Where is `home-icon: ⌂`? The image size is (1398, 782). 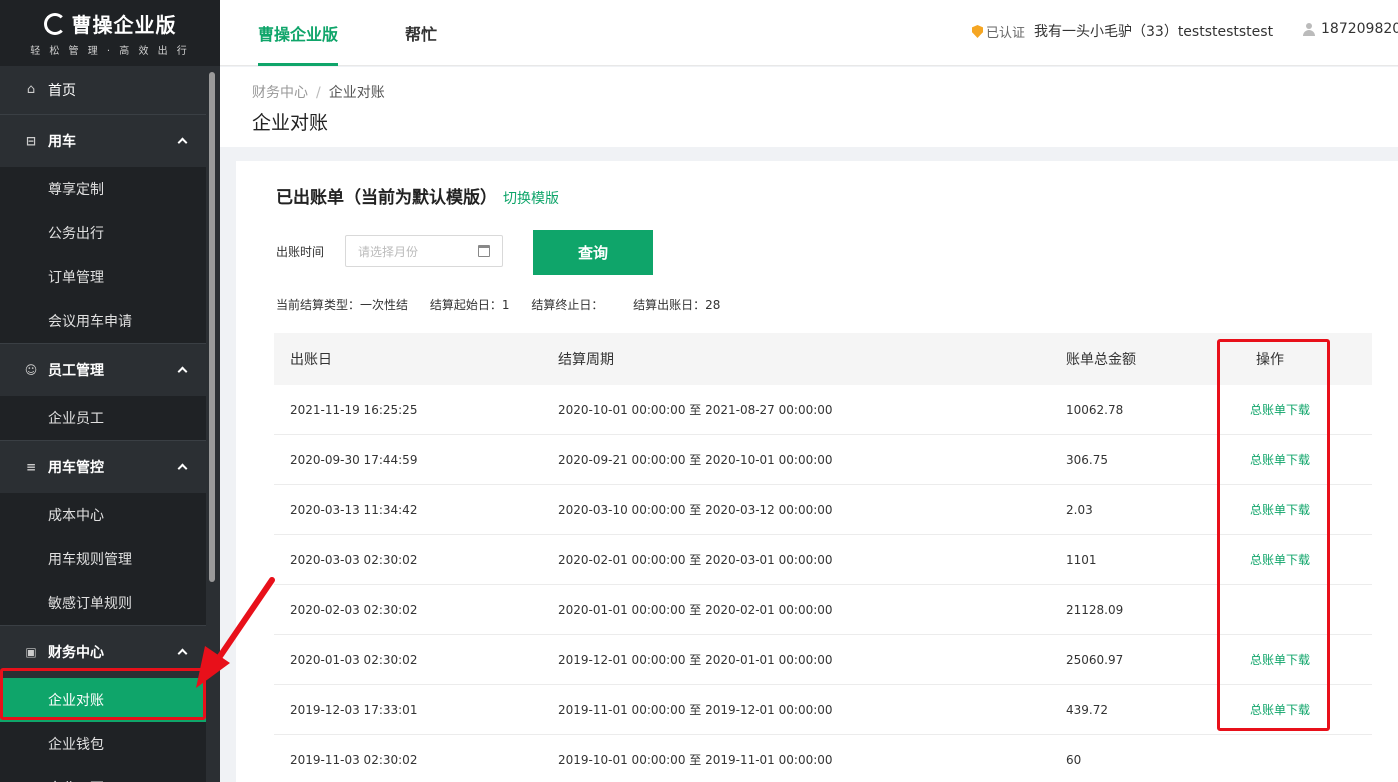 home-icon: ⌂ is located at coordinates (31, 89).